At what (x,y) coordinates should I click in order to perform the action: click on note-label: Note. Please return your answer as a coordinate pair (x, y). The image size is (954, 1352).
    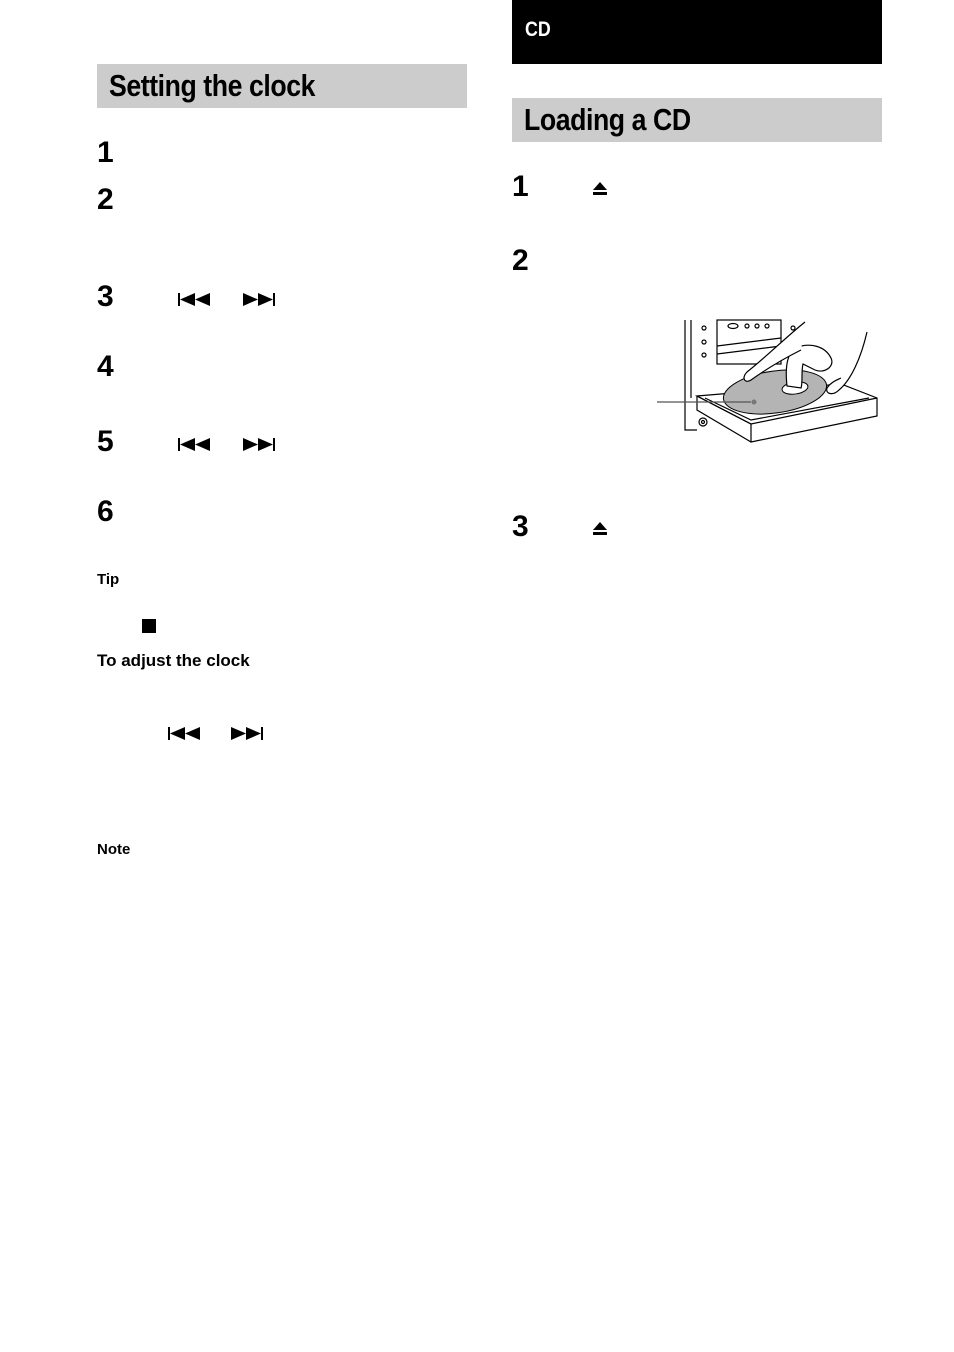
    Looking at the image, I should click on (114, 849).